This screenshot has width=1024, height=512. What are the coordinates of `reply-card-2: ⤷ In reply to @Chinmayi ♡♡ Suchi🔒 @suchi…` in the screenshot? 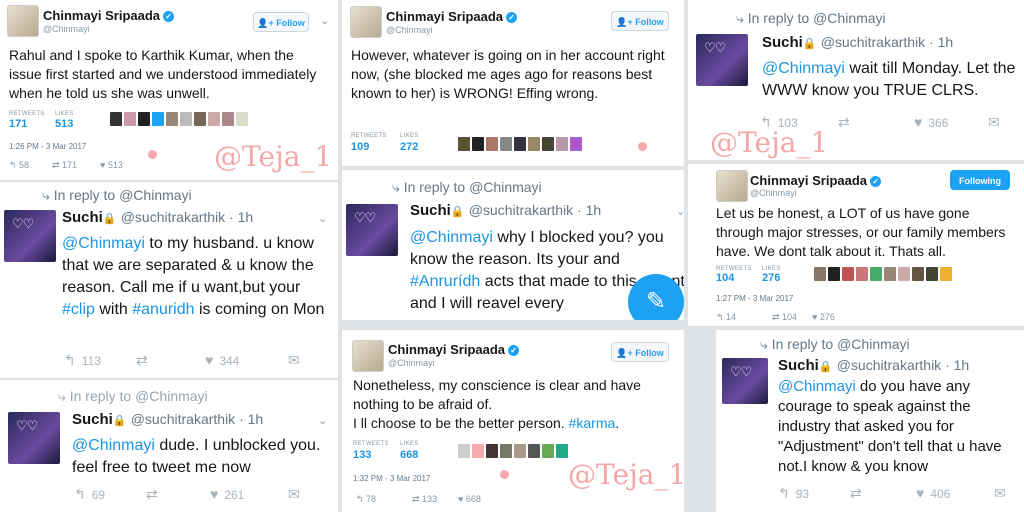 It's located at (169, 446).